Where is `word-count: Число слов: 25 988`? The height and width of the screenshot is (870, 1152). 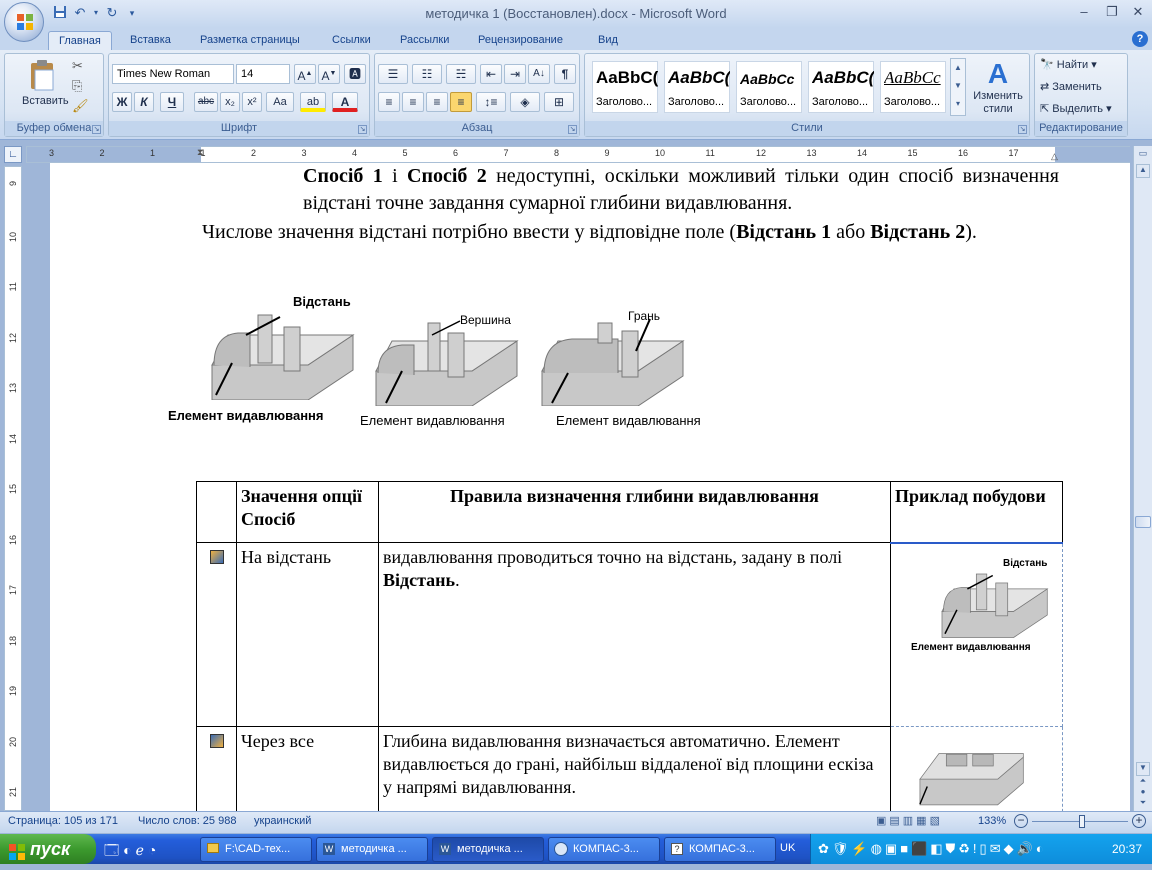 word-count: Число слов: 25 988 is located at coordinates (187, 821).